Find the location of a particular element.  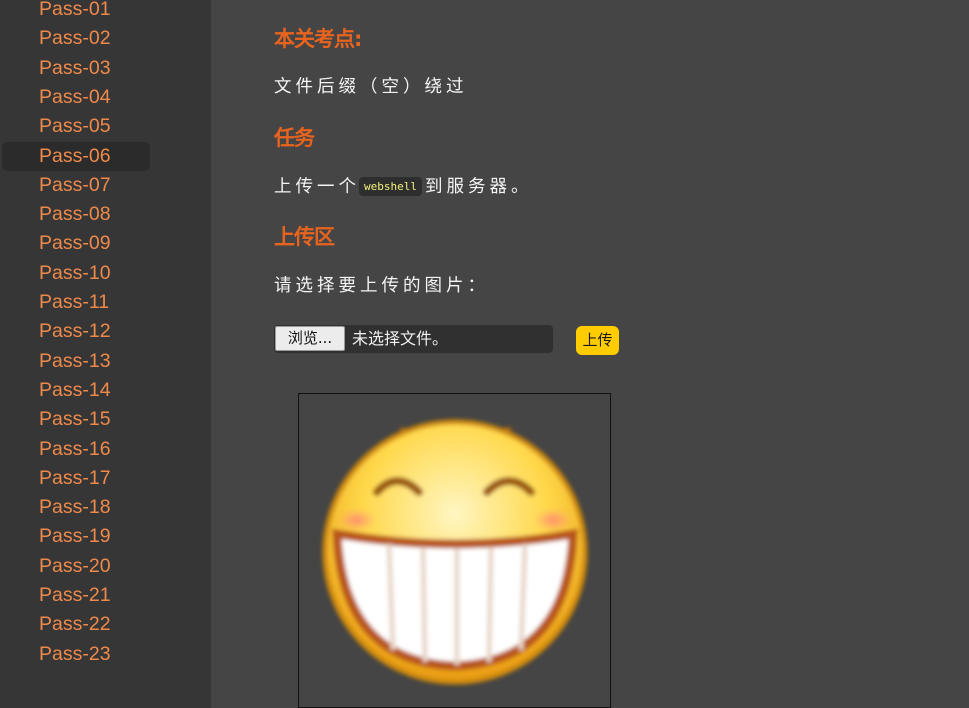

sidebar-item-pass-01: Pass-01 is located at coordinates (76, 12).